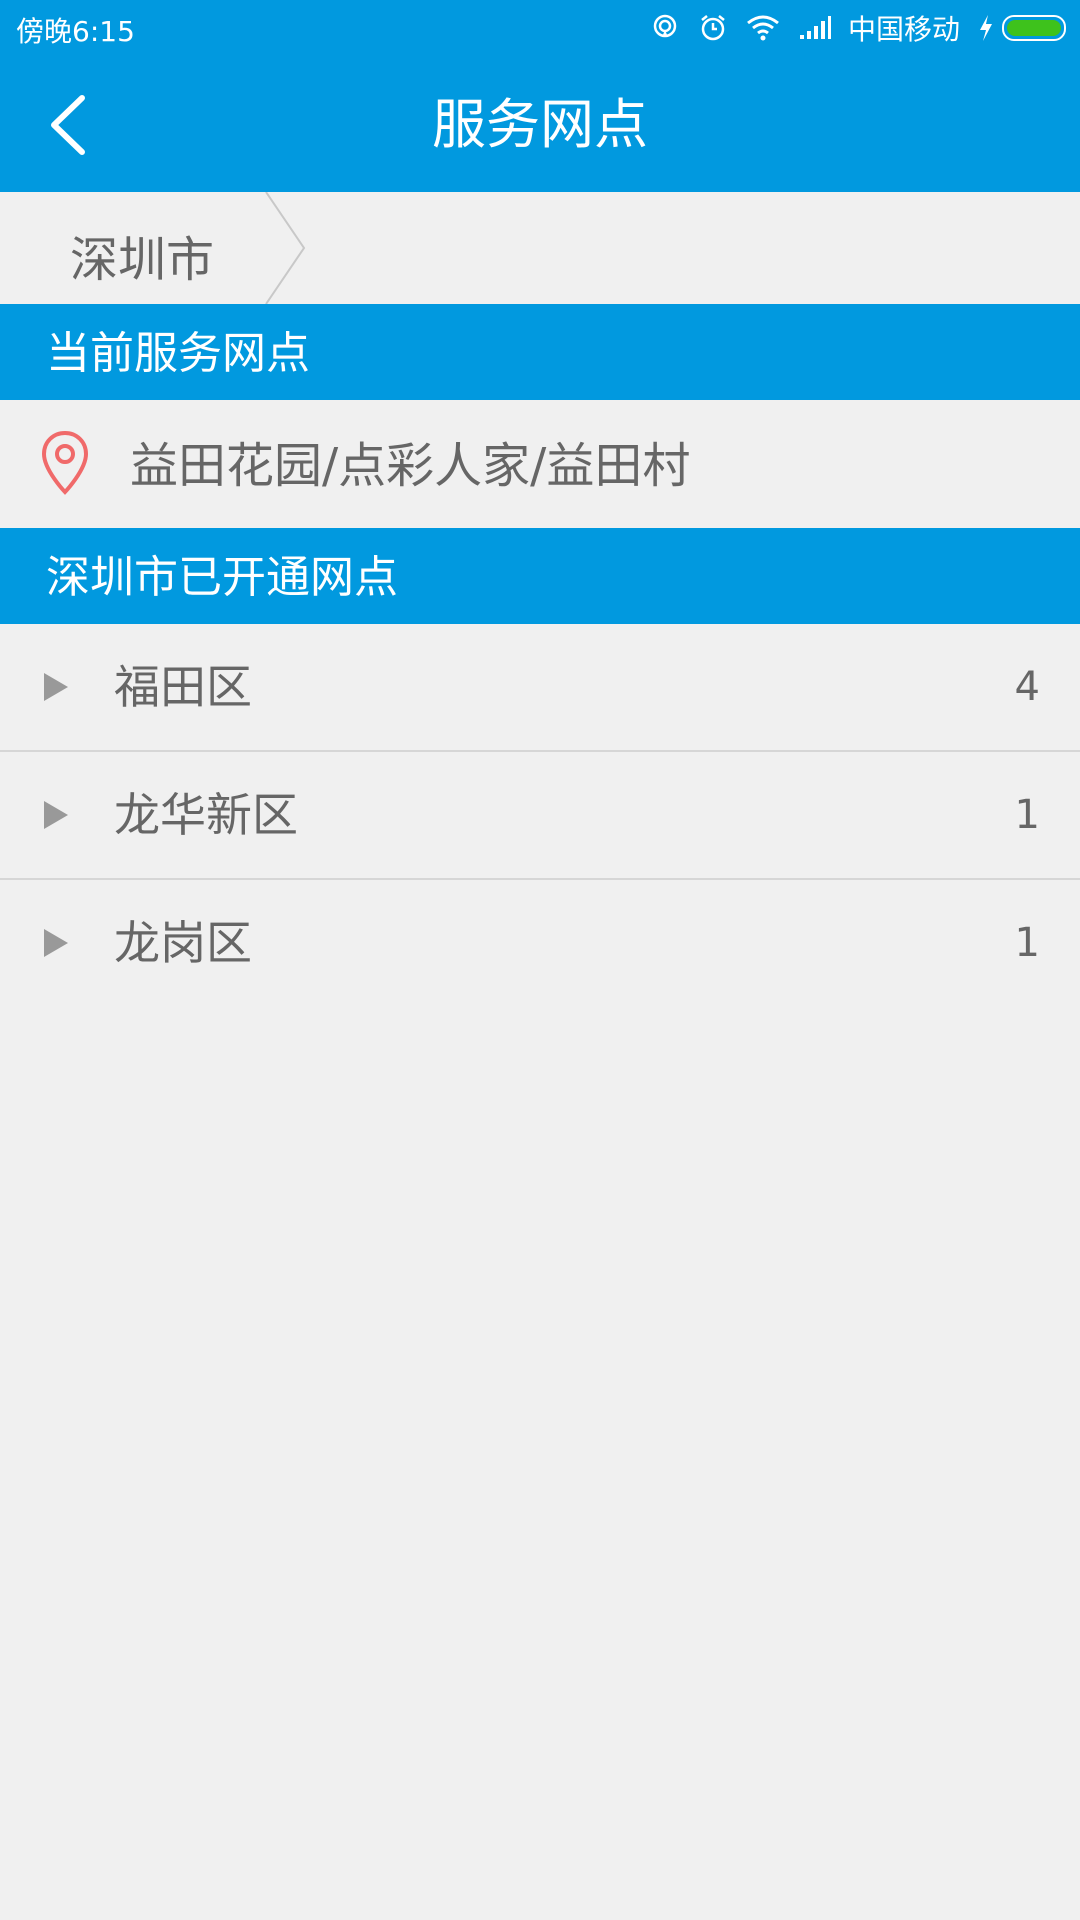 The width and height of the screenshot is (1080, 1920). What do you see at coordinates (410, 466) in the screenshot?
I see `current-outlet-name: 益田花园/点彩人家/益田村` at bounding box center [410, 466].